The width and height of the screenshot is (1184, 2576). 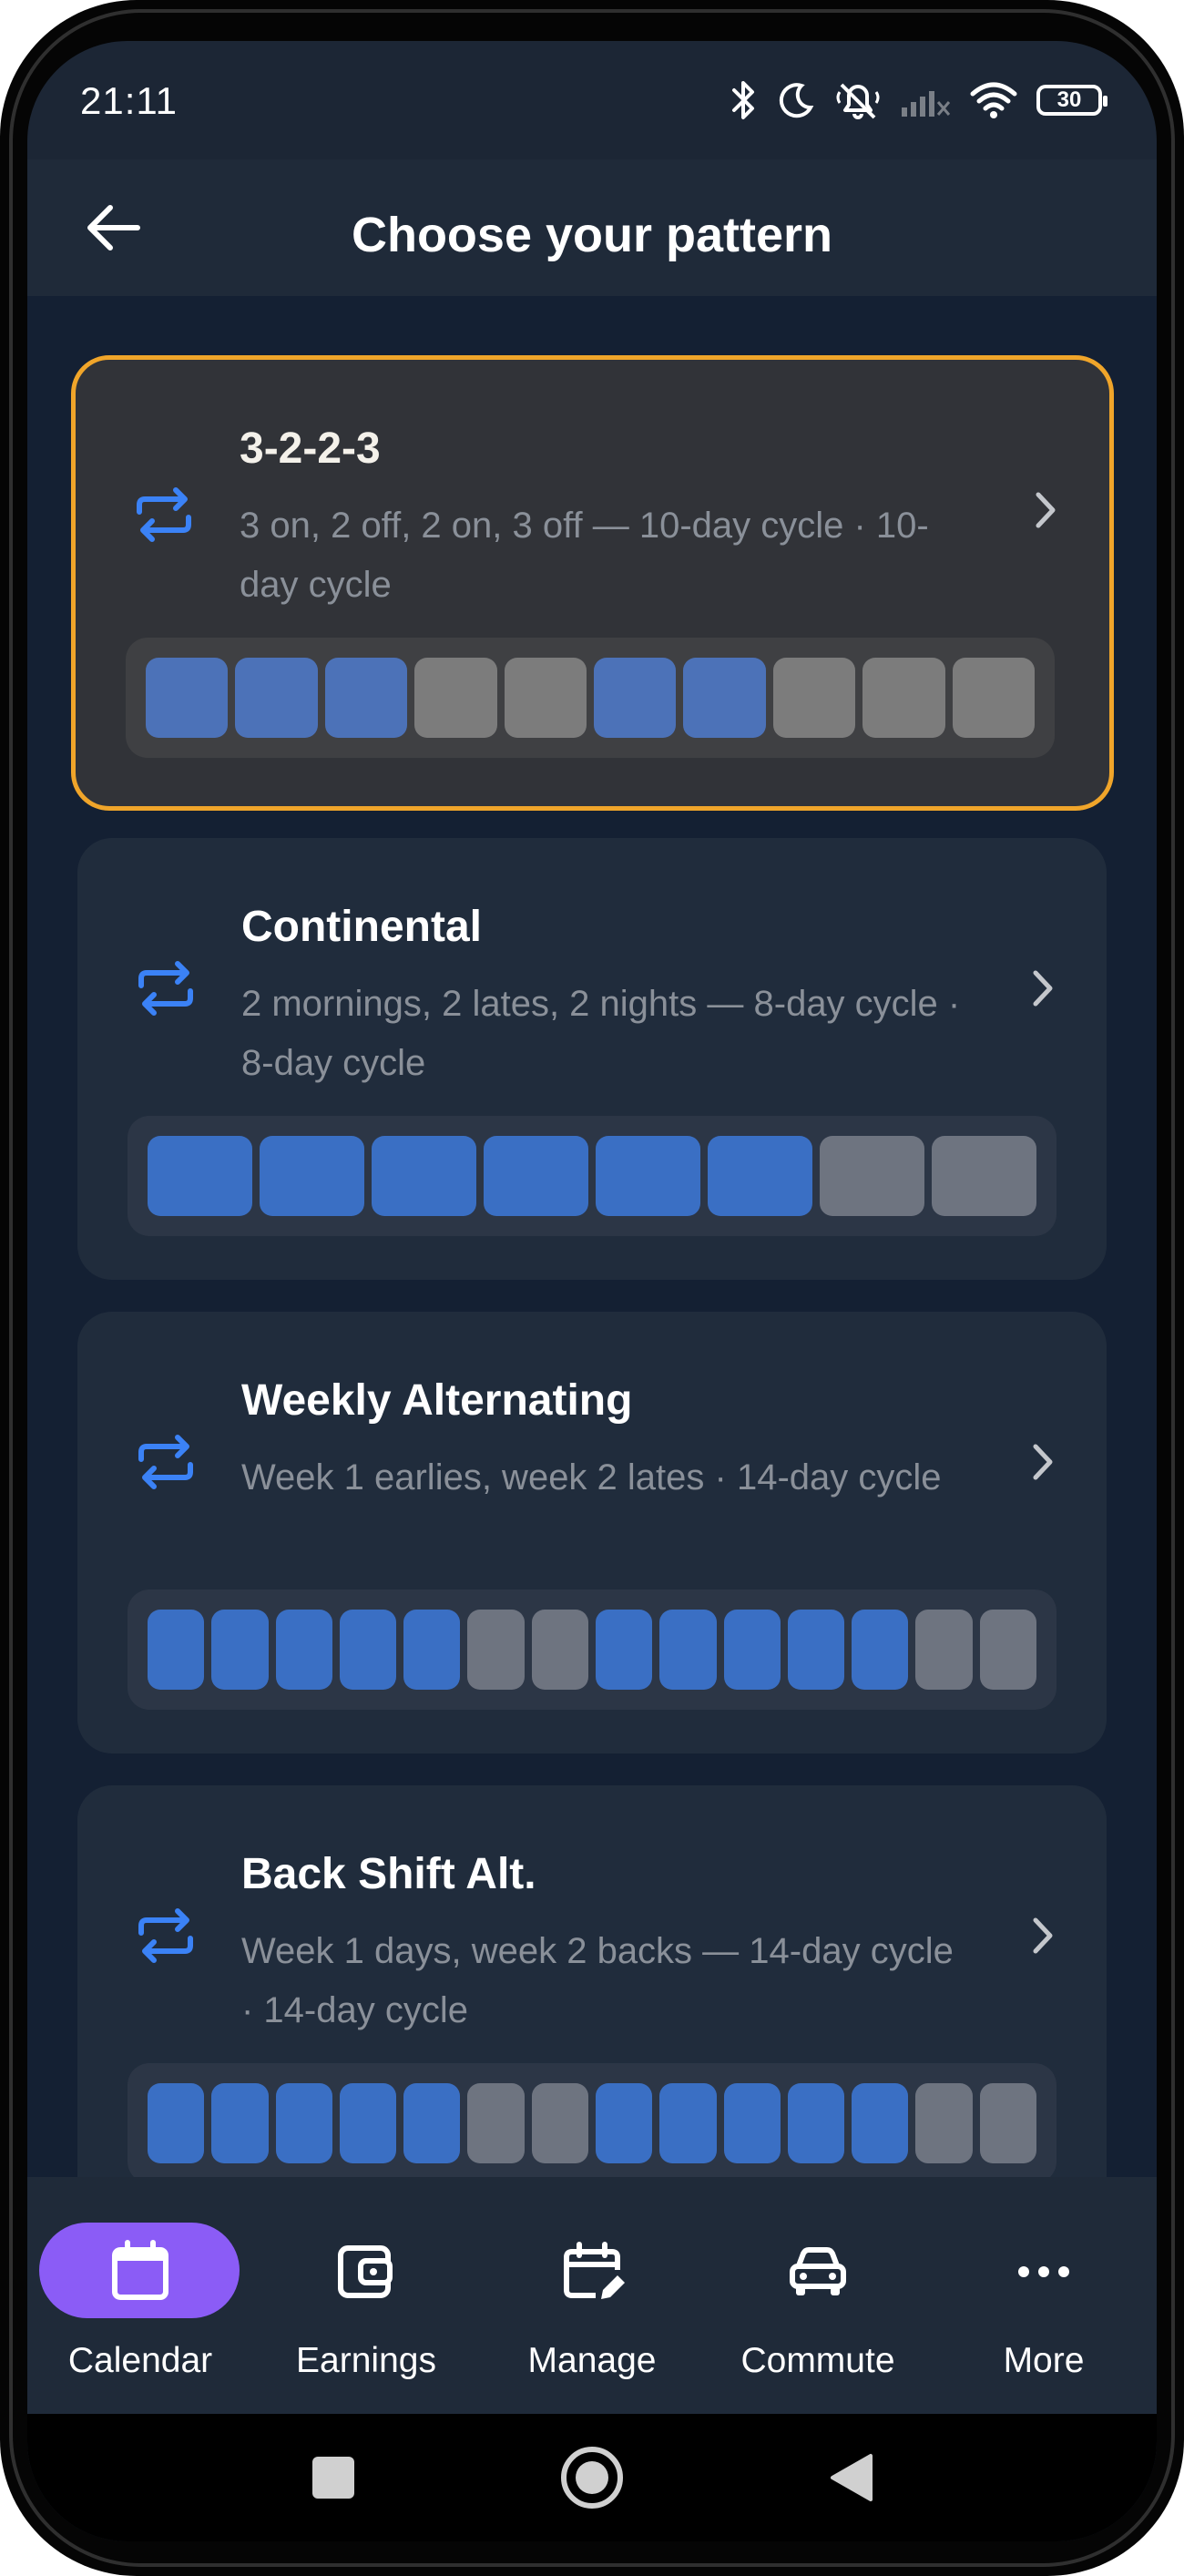 What do you see at coordinates (437, 1400) in the screenshot?
I see `pattern-title: Weekly Alternating` at bounding box center [437, 1400].